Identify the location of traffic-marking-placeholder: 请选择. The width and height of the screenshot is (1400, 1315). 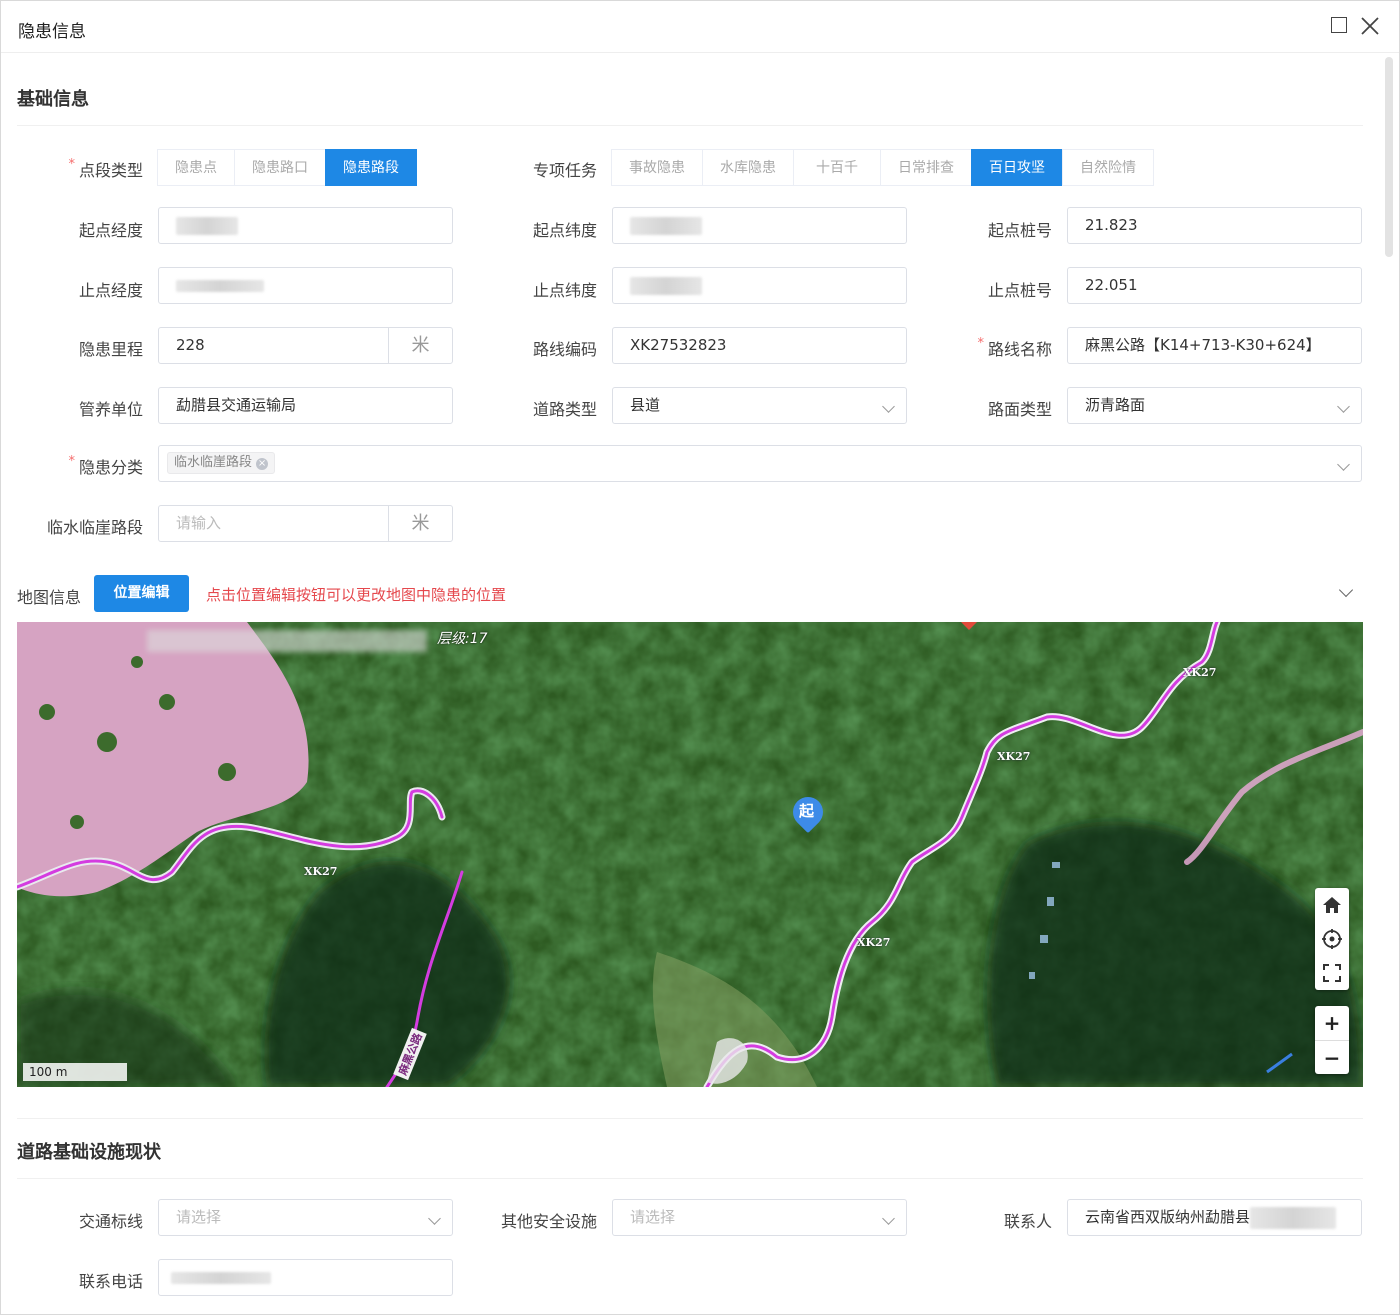
(199, 1217).